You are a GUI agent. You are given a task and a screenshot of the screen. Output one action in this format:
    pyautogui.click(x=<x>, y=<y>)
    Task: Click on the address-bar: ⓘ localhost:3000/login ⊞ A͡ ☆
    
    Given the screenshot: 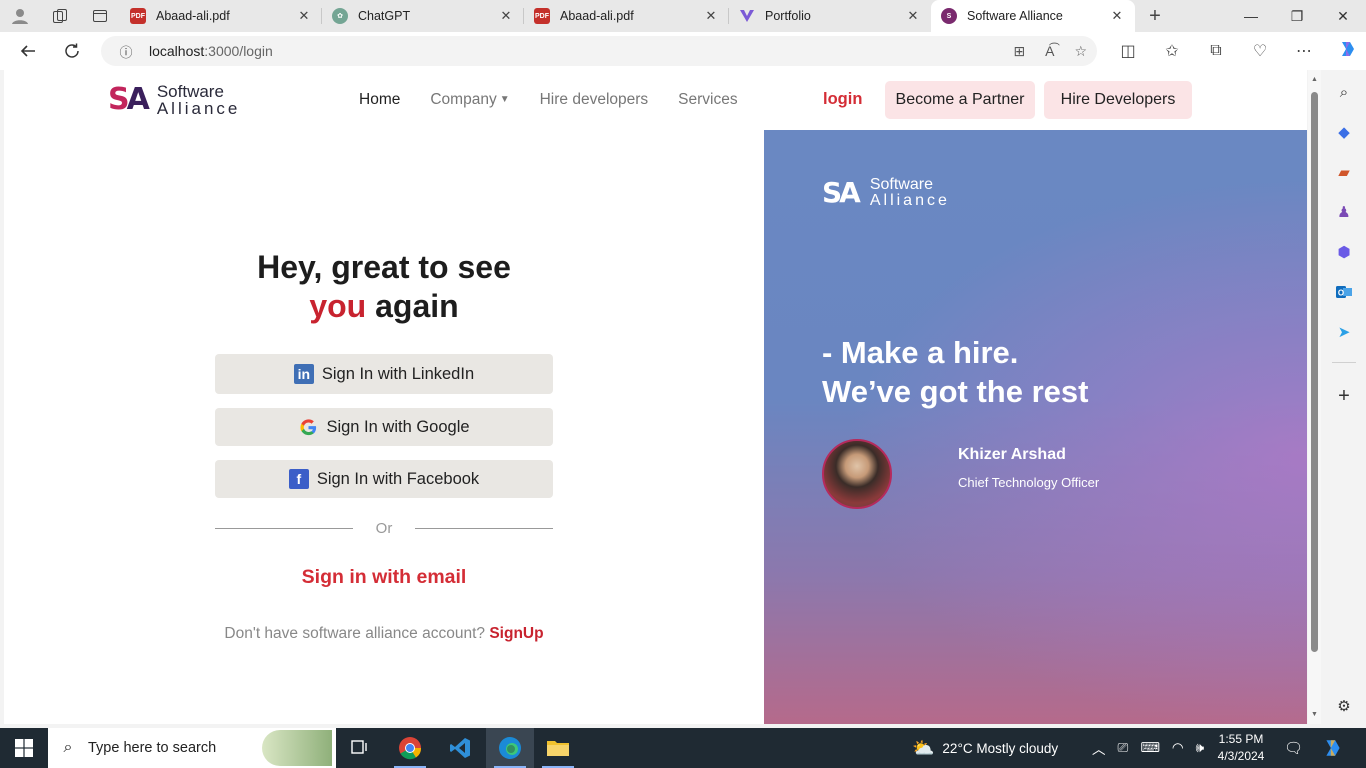 What is the action you would take?
    pyautogui.click(x=599, y=51)
    